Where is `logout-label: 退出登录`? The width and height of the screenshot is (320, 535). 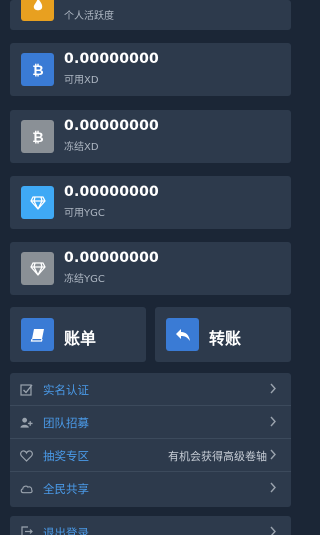 logout-label: 退出登录 is located at coordinates (66, 530).